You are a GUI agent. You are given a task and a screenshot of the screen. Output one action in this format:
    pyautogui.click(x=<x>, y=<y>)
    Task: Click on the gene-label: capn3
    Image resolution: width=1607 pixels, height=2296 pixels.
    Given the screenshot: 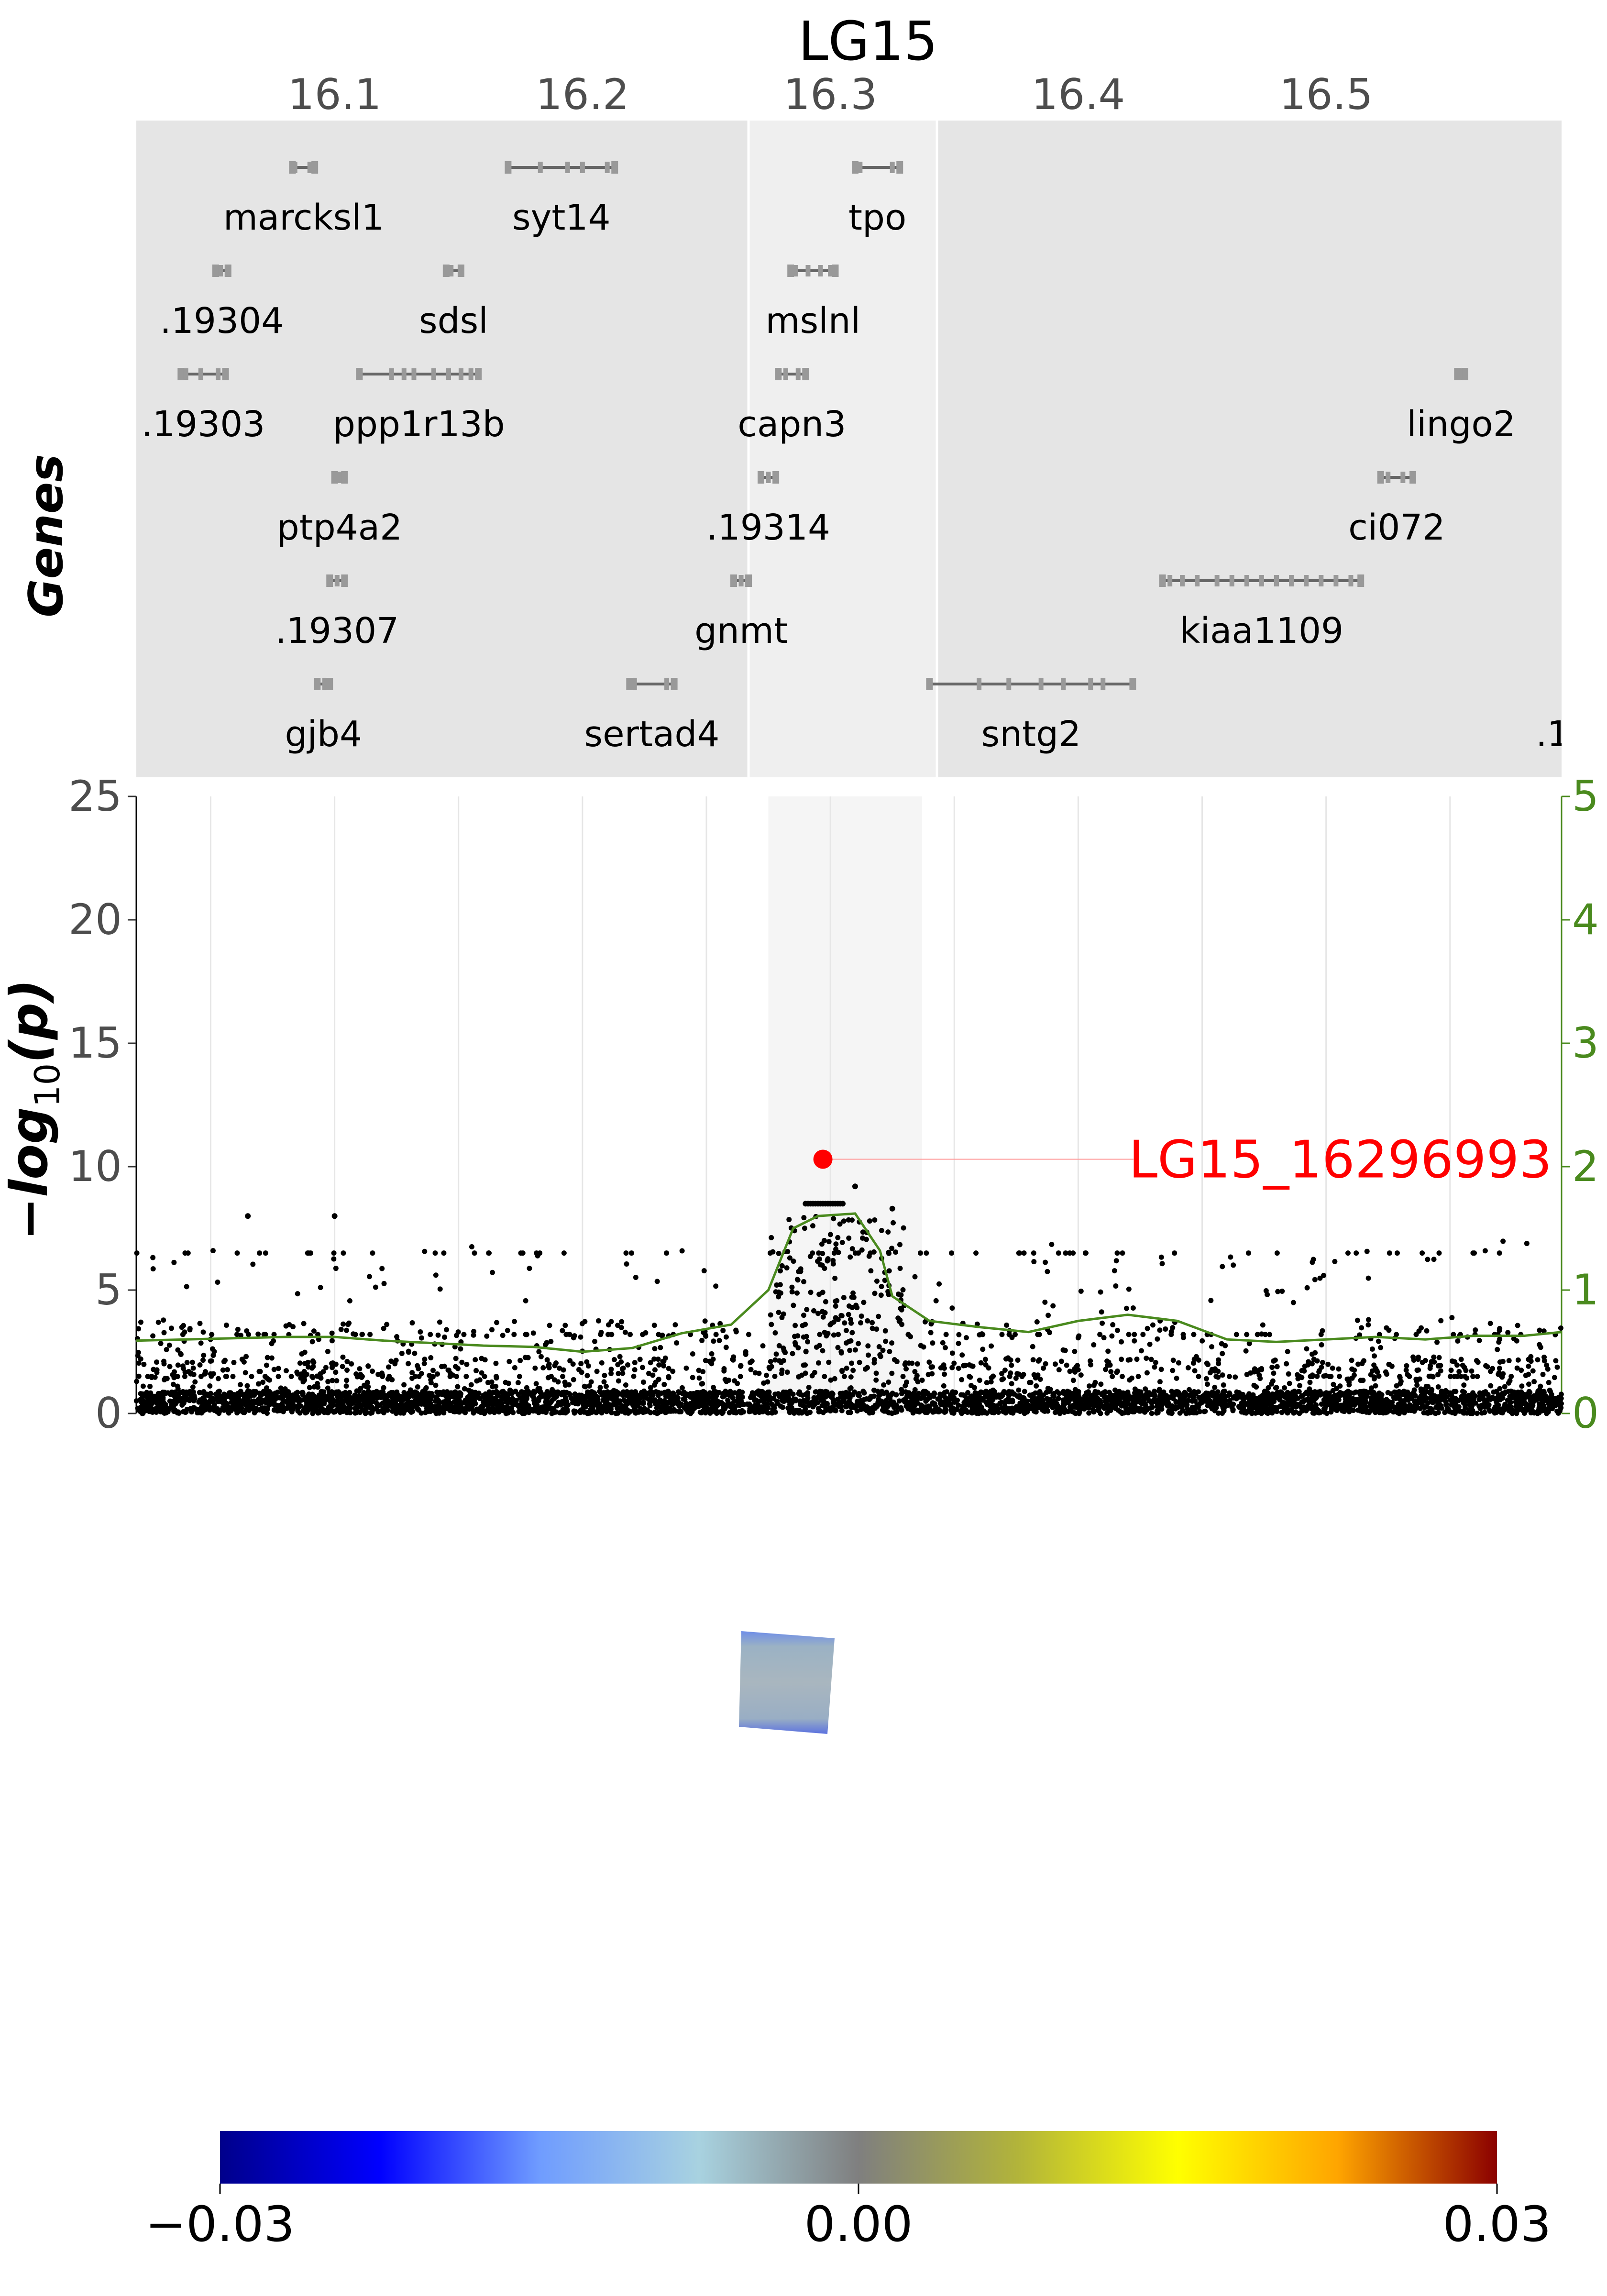 What is the action you would take?
    pyautogui.click(x=791, y=424)
    